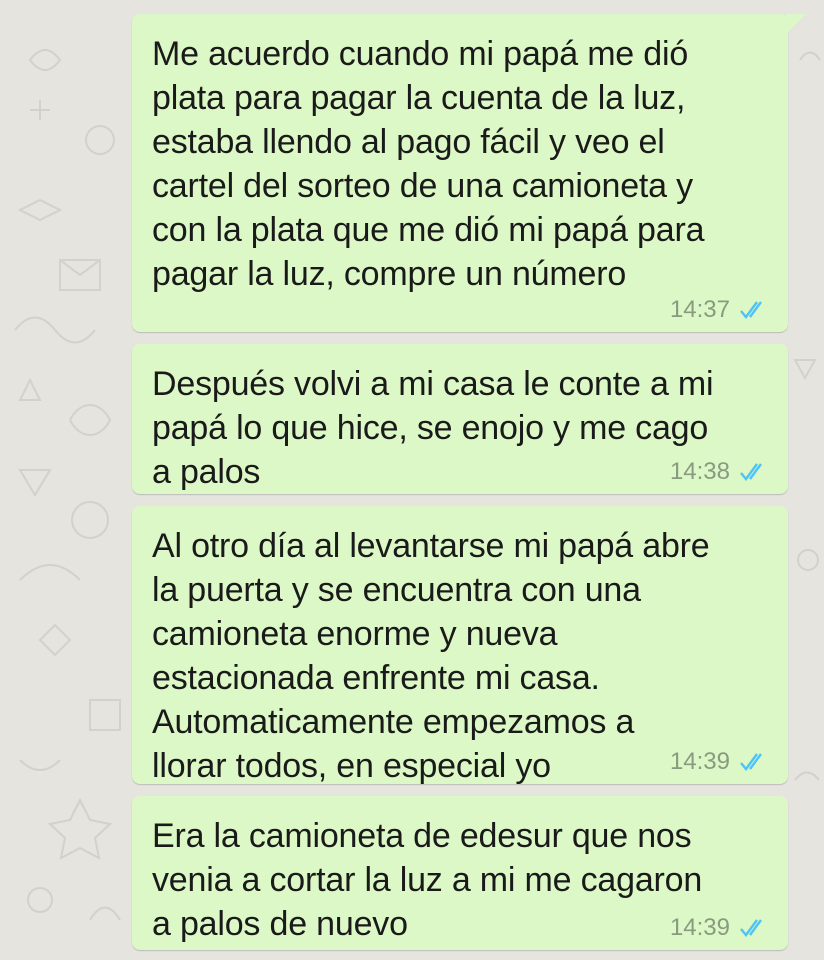  I want to click on message-time: 14:38, so click(699, 471).